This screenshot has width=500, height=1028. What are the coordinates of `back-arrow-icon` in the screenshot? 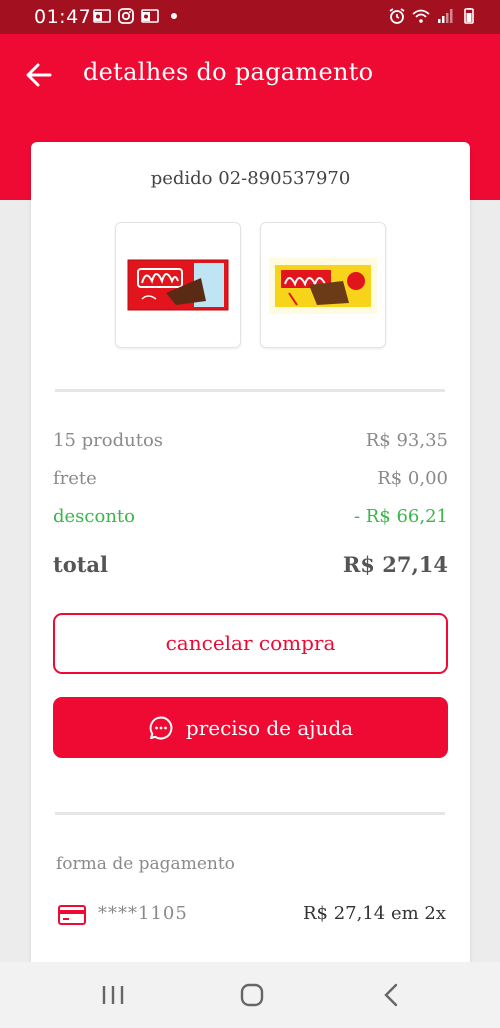 It's located at (39, 75).